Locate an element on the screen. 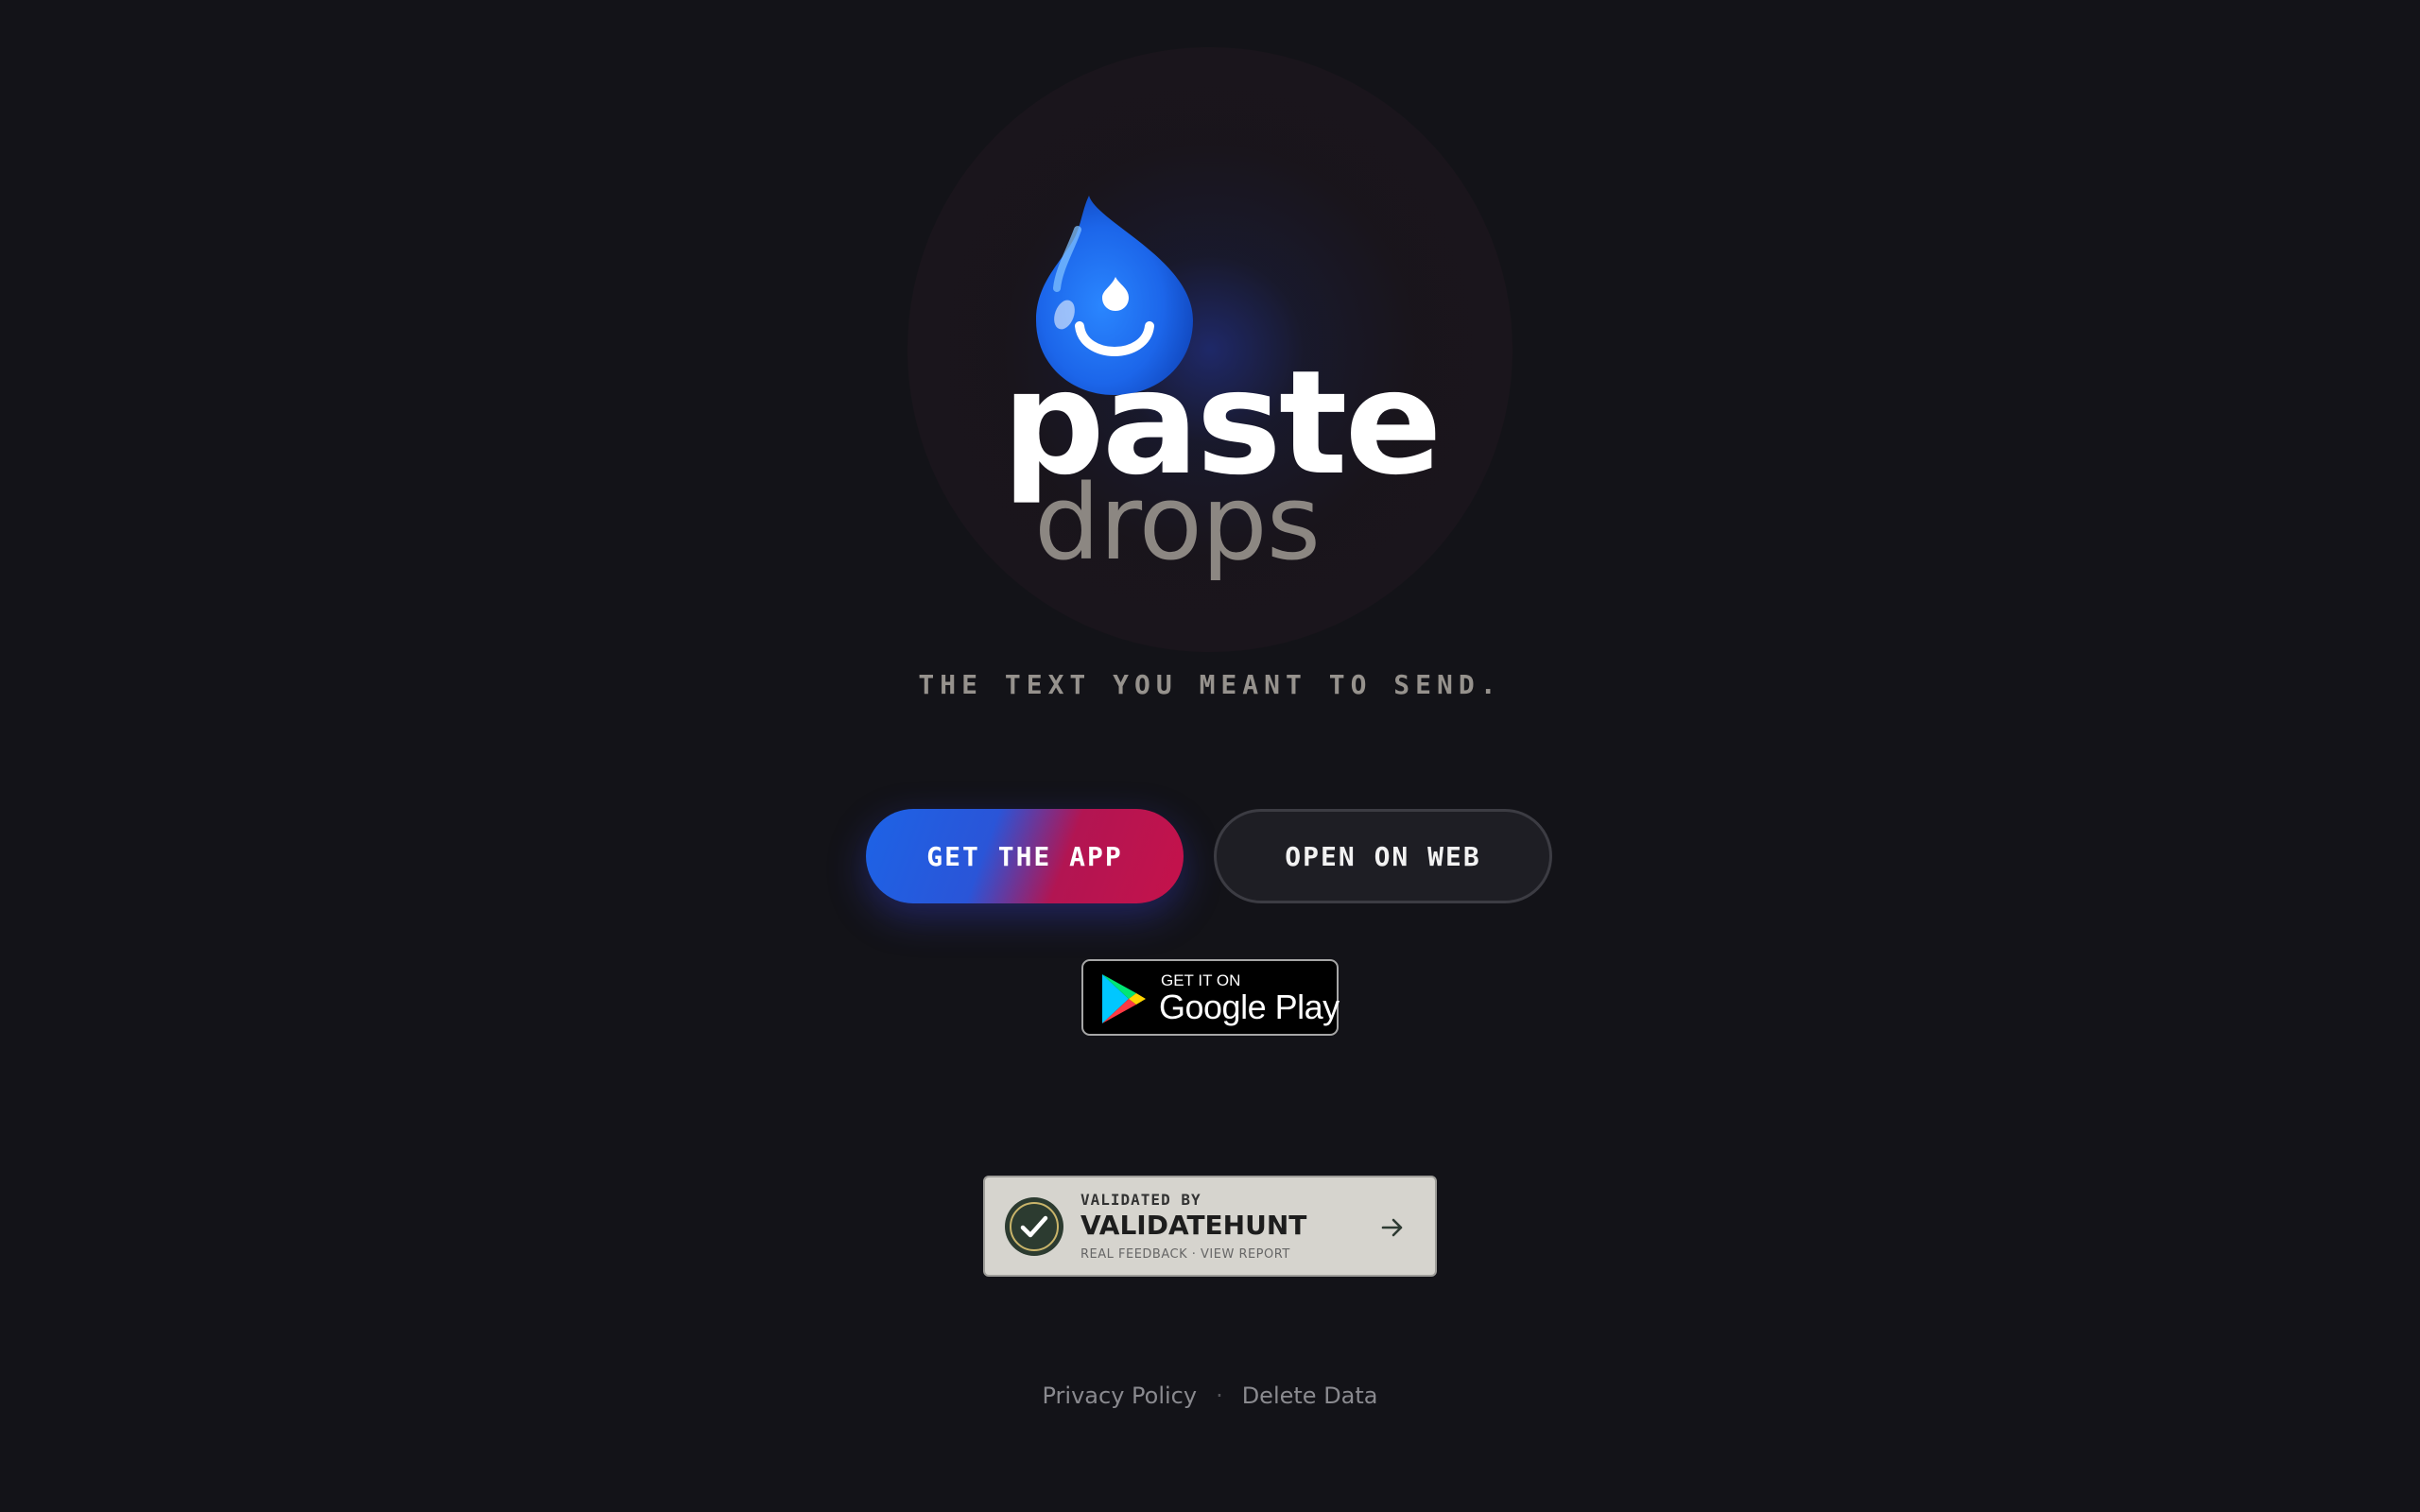  view-report-label: REAL FEEDBACK · VIEW REPORT is located at coordinates (1185, 1254).